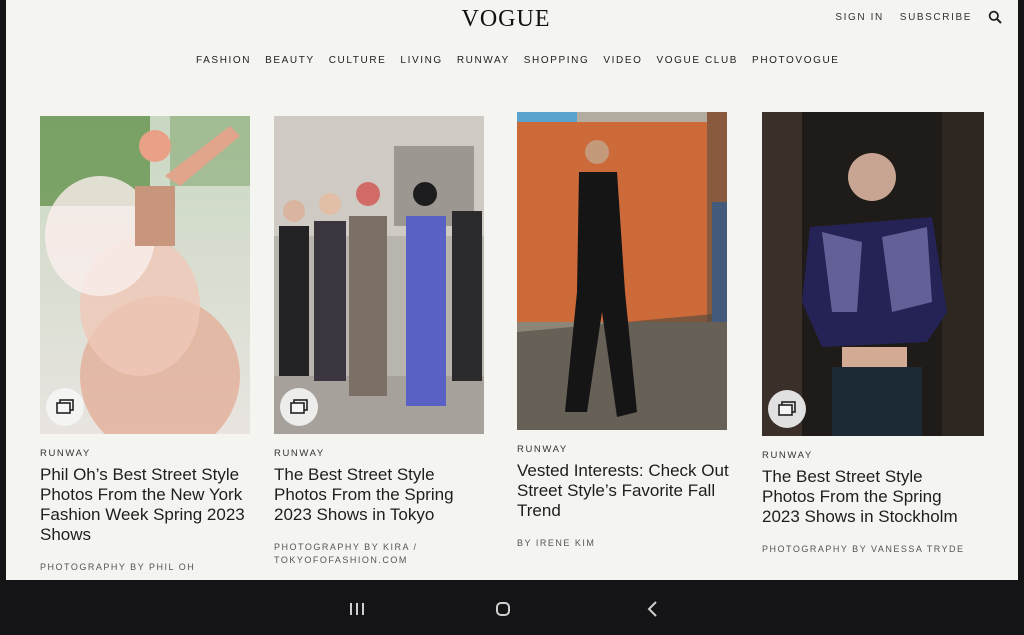 The height and width of the screenshot is (635, 1024). I want to click on system-navigation-bar, so click(512, 608).